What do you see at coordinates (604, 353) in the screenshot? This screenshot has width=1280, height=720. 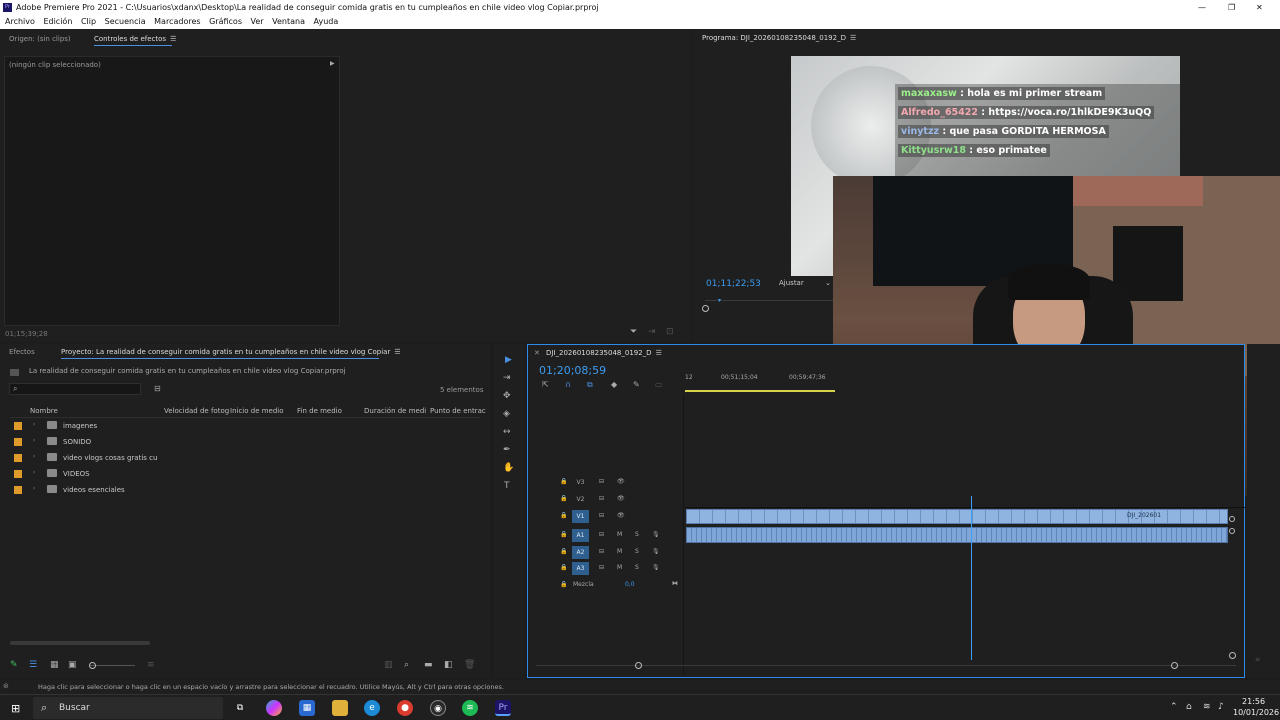 I see `tab-sequence: DJI_20260108235048_0192_D ☰` at bounding box center [604, 353].